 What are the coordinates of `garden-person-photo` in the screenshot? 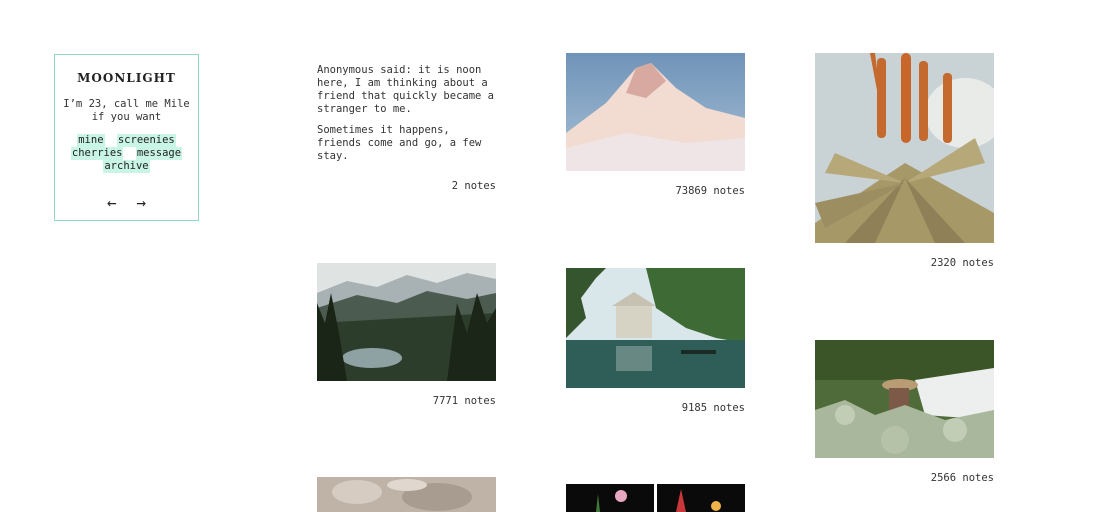 It's located at (904, 399).